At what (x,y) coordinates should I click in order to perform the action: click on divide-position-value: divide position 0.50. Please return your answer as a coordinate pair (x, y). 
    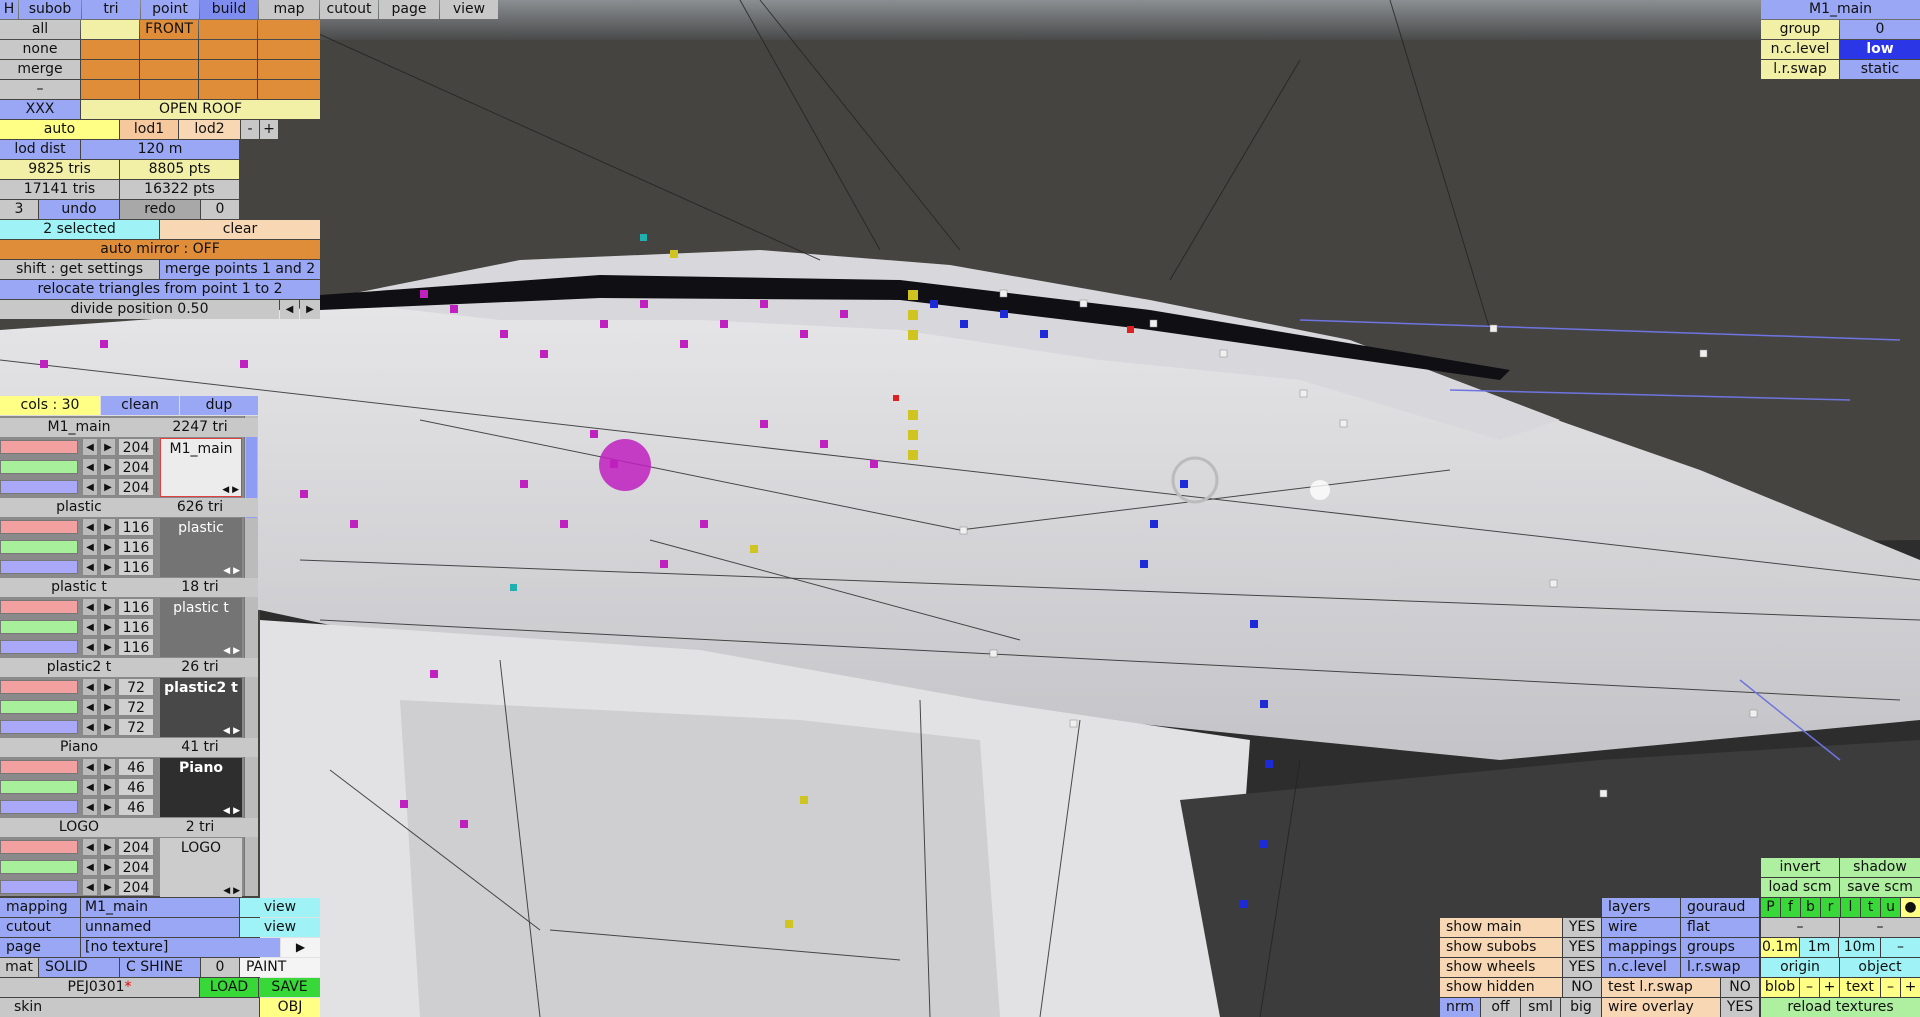
    Looking at the image, I should click on (139, 309).